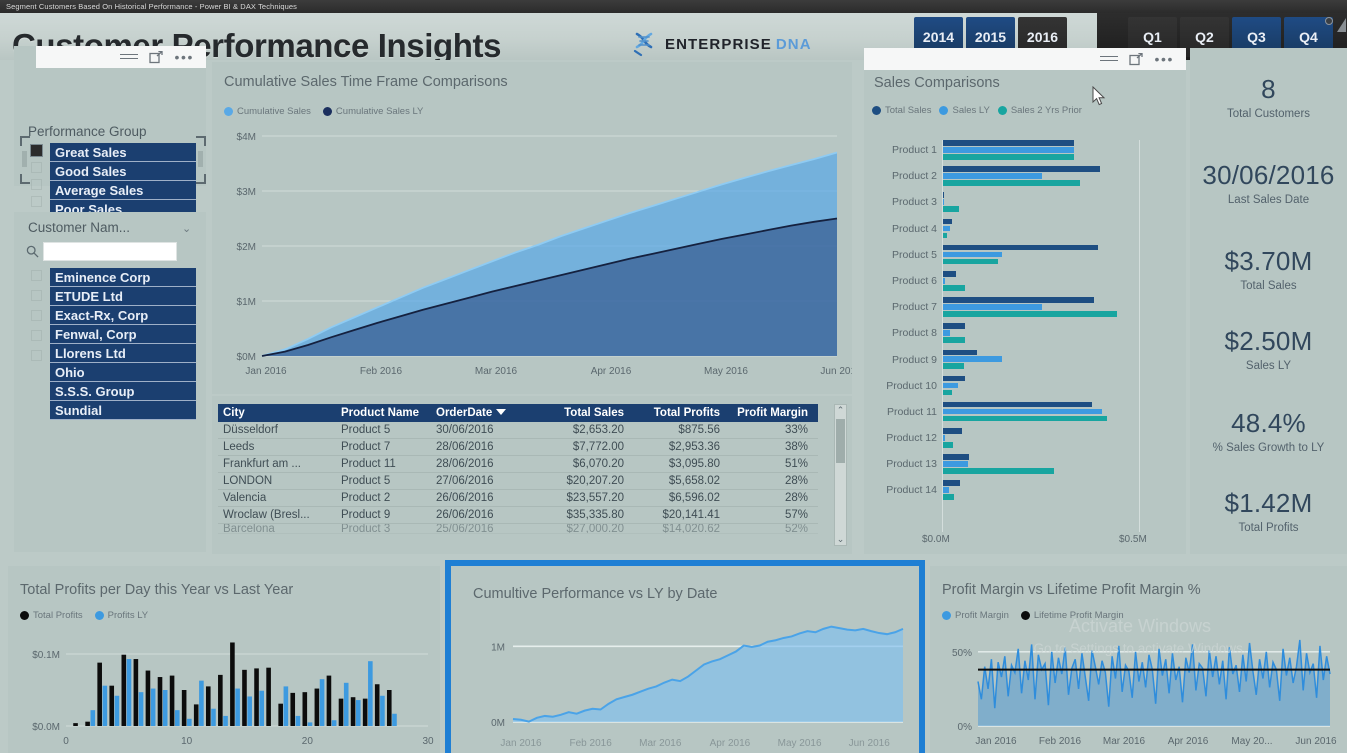 The height and width of the screenshot is (753, 1347). I want to click on customer-search-row, so click(101, 251).